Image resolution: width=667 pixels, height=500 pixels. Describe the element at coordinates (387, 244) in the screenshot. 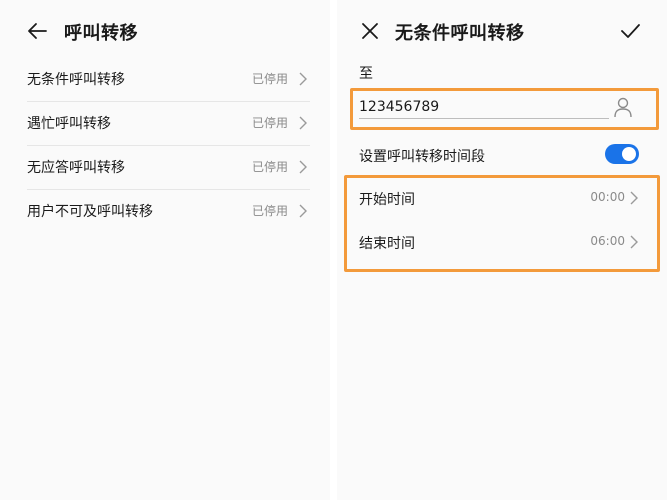

I see `end-time-label: 结束时间` at that location.